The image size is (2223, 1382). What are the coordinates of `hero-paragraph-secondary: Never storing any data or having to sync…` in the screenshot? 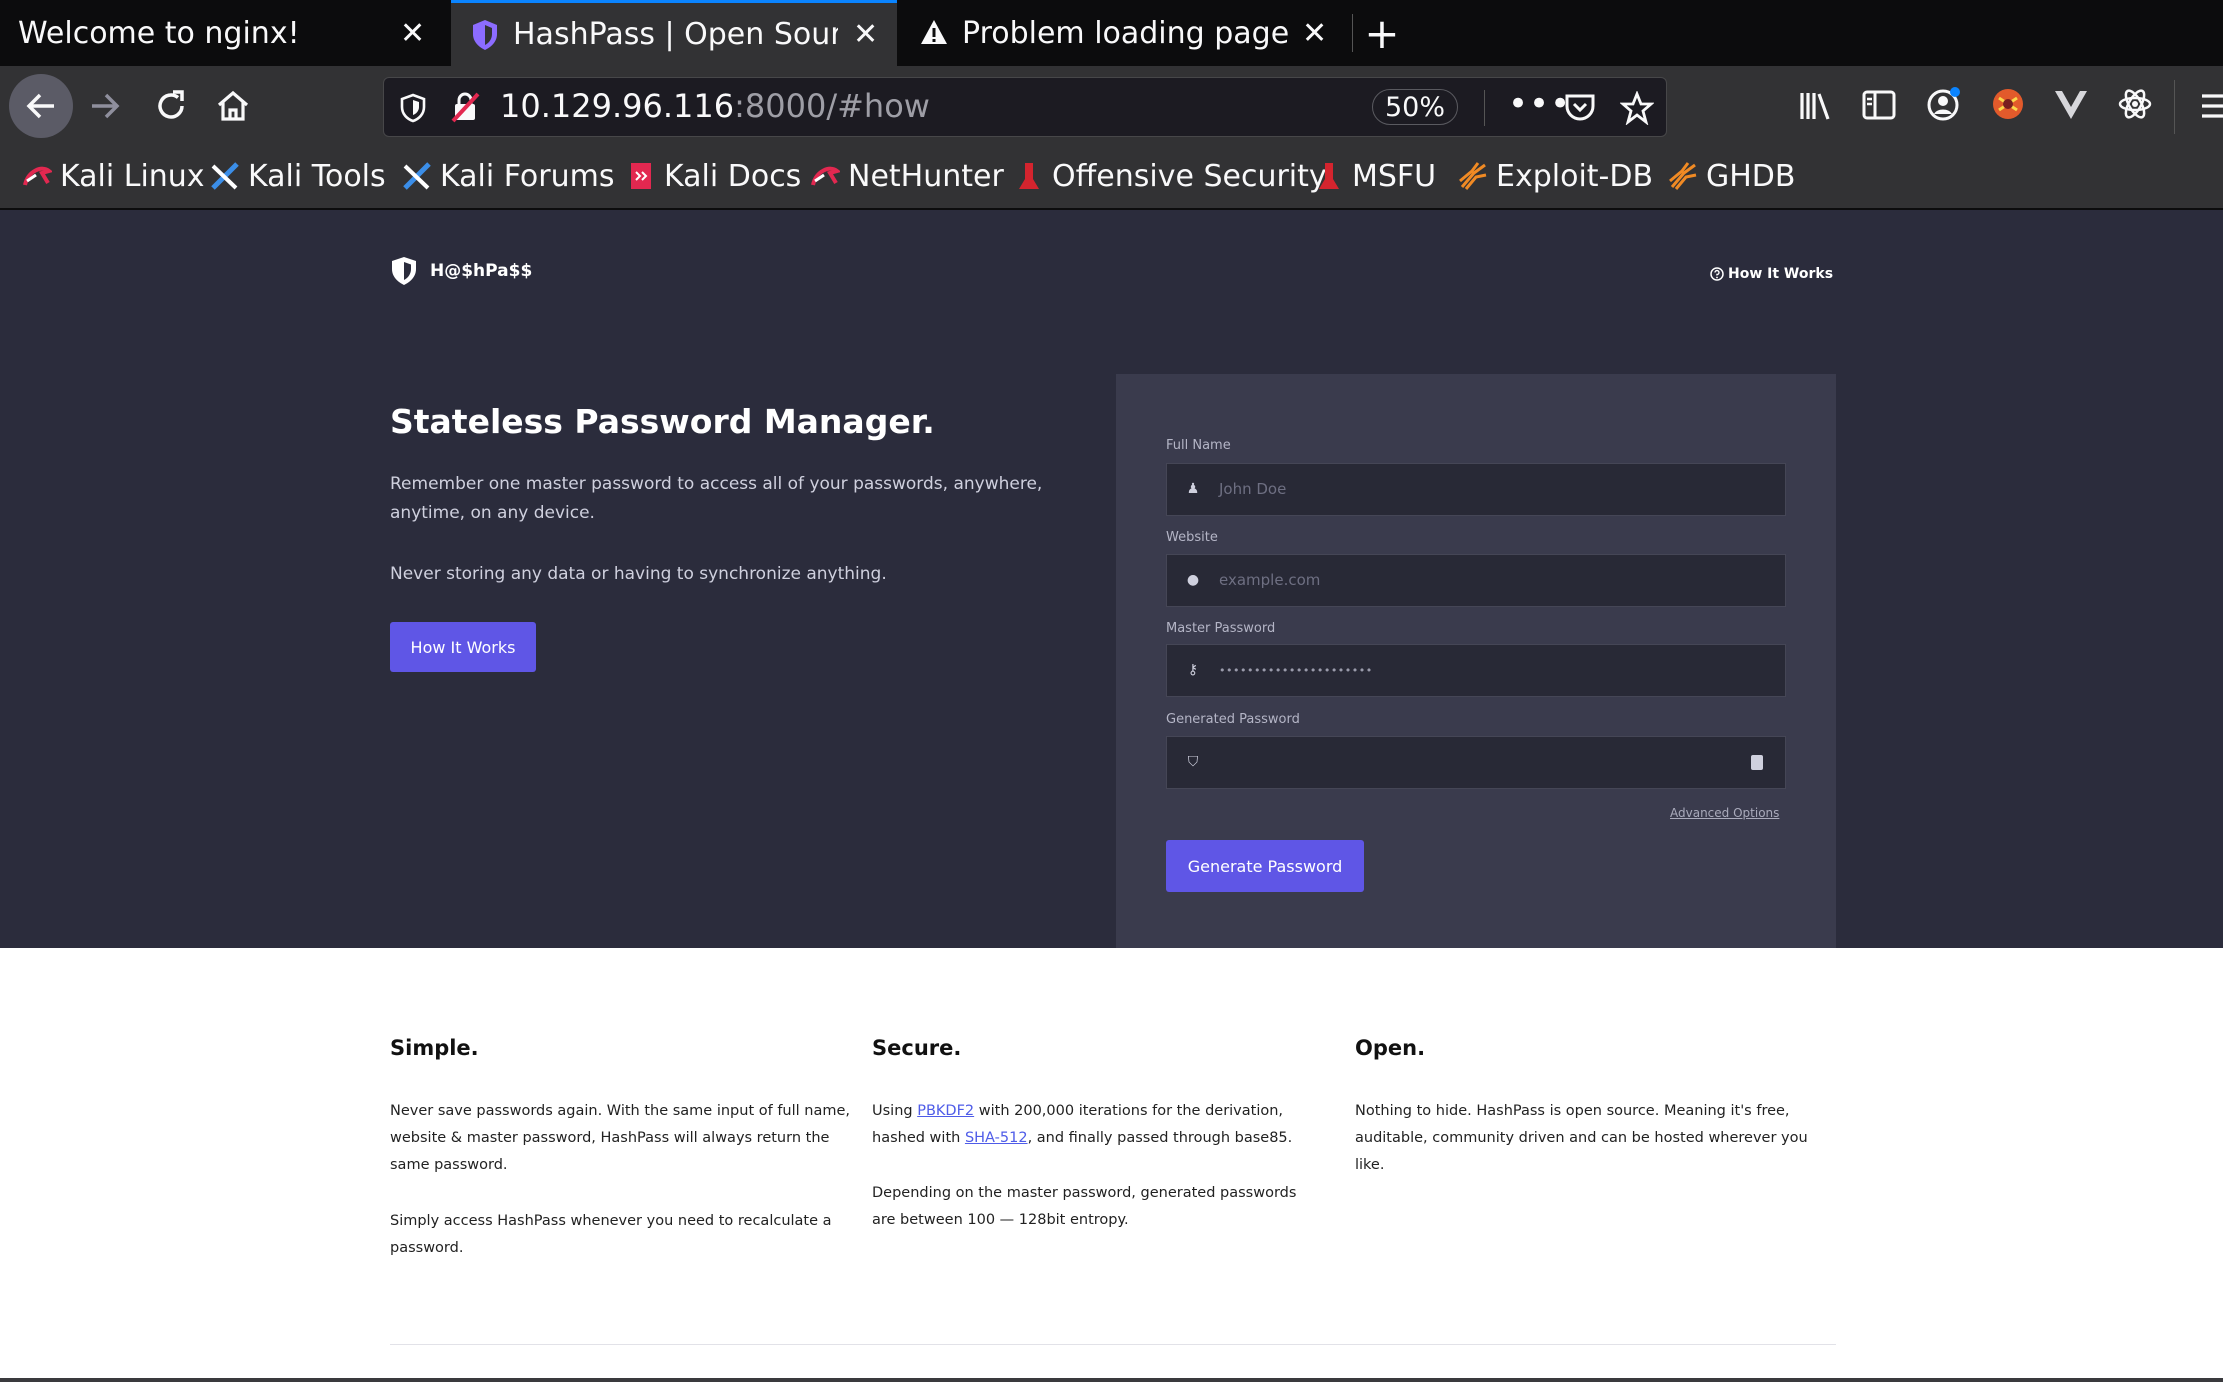 It's located at (638, 574).